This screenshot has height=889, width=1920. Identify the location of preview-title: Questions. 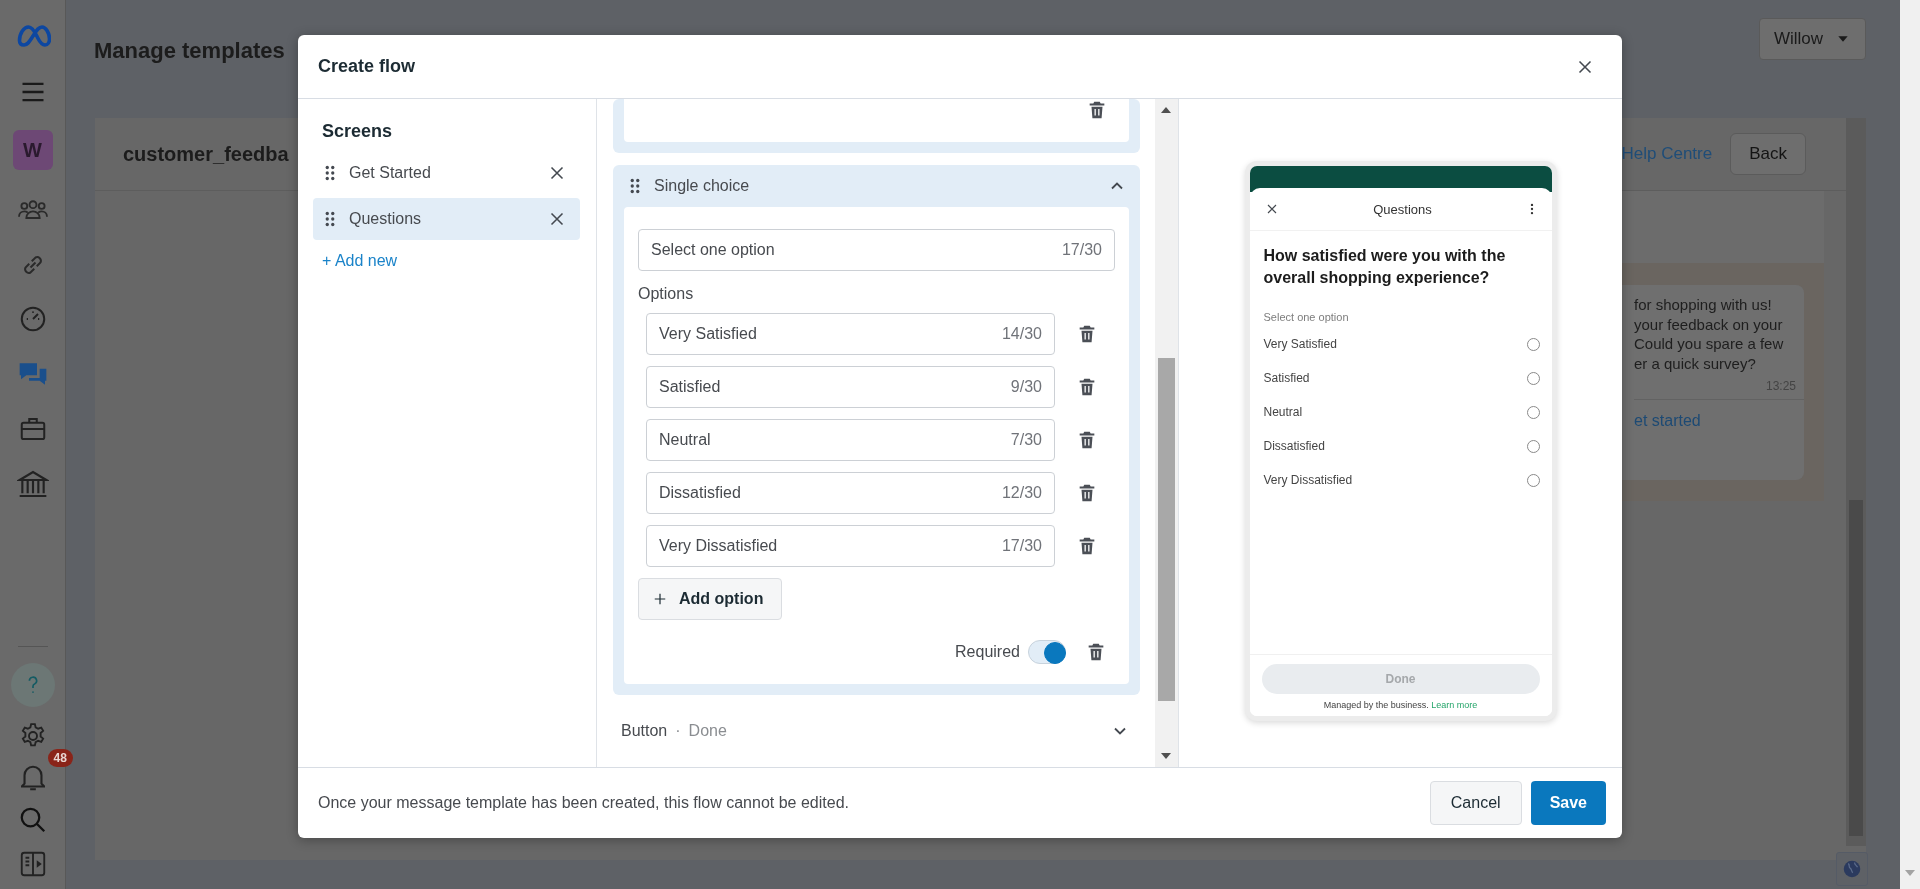
(1402, 209).